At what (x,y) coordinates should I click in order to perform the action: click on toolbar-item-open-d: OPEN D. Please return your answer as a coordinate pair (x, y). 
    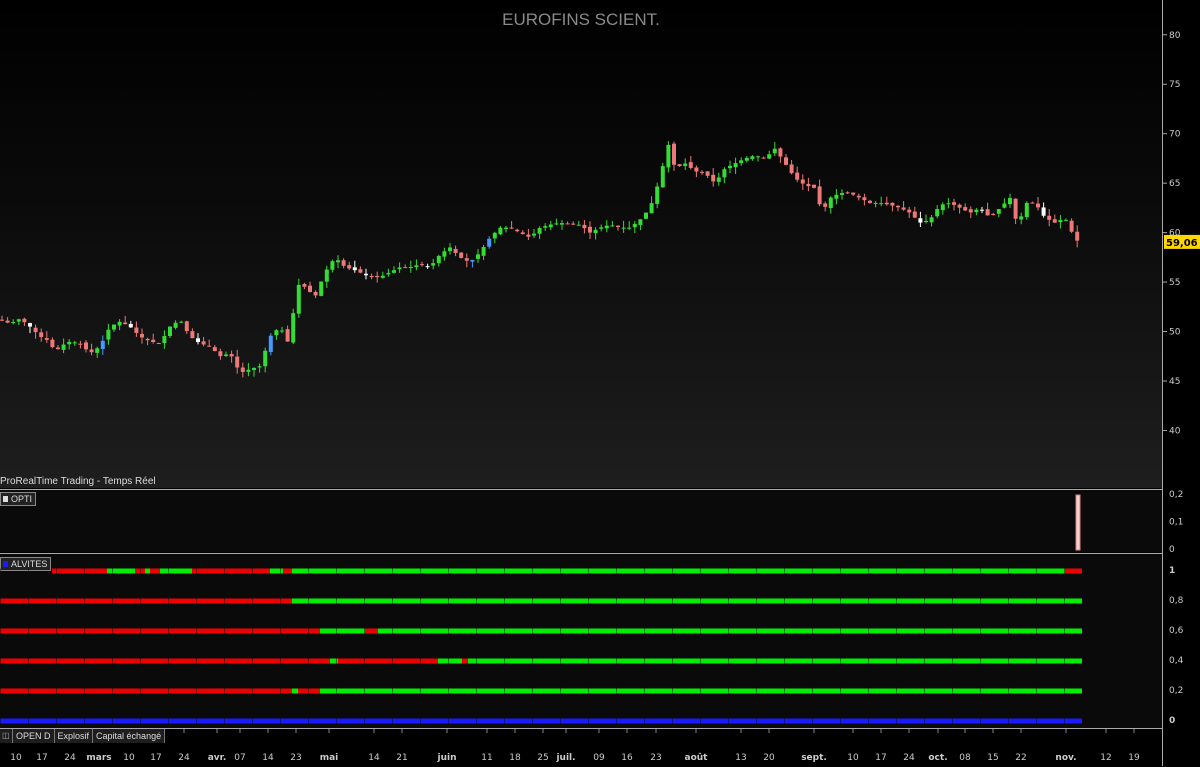
    Looking at the image, I should click on (34, 736).